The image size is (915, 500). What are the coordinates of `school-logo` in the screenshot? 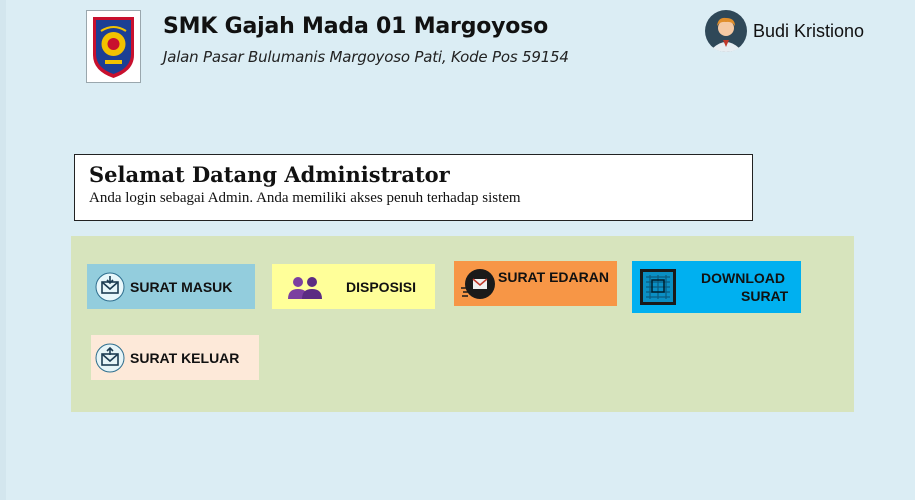 It's located at (113, 46).